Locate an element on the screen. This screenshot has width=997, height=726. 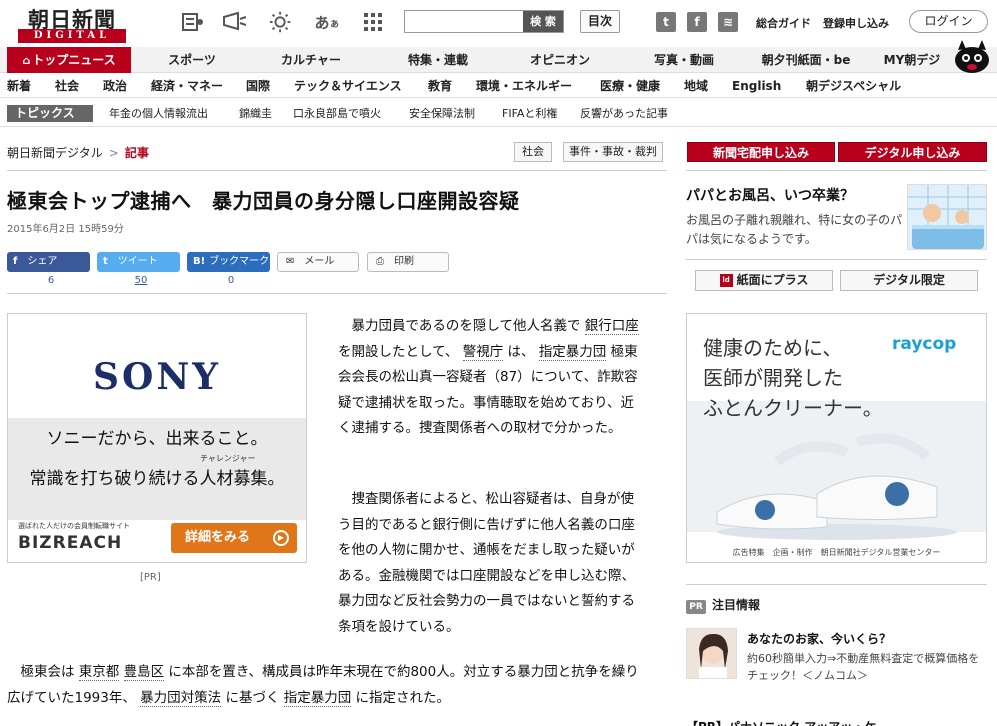
topic-item: 年金の個人情報流出 is located at coordinates (158, 113).